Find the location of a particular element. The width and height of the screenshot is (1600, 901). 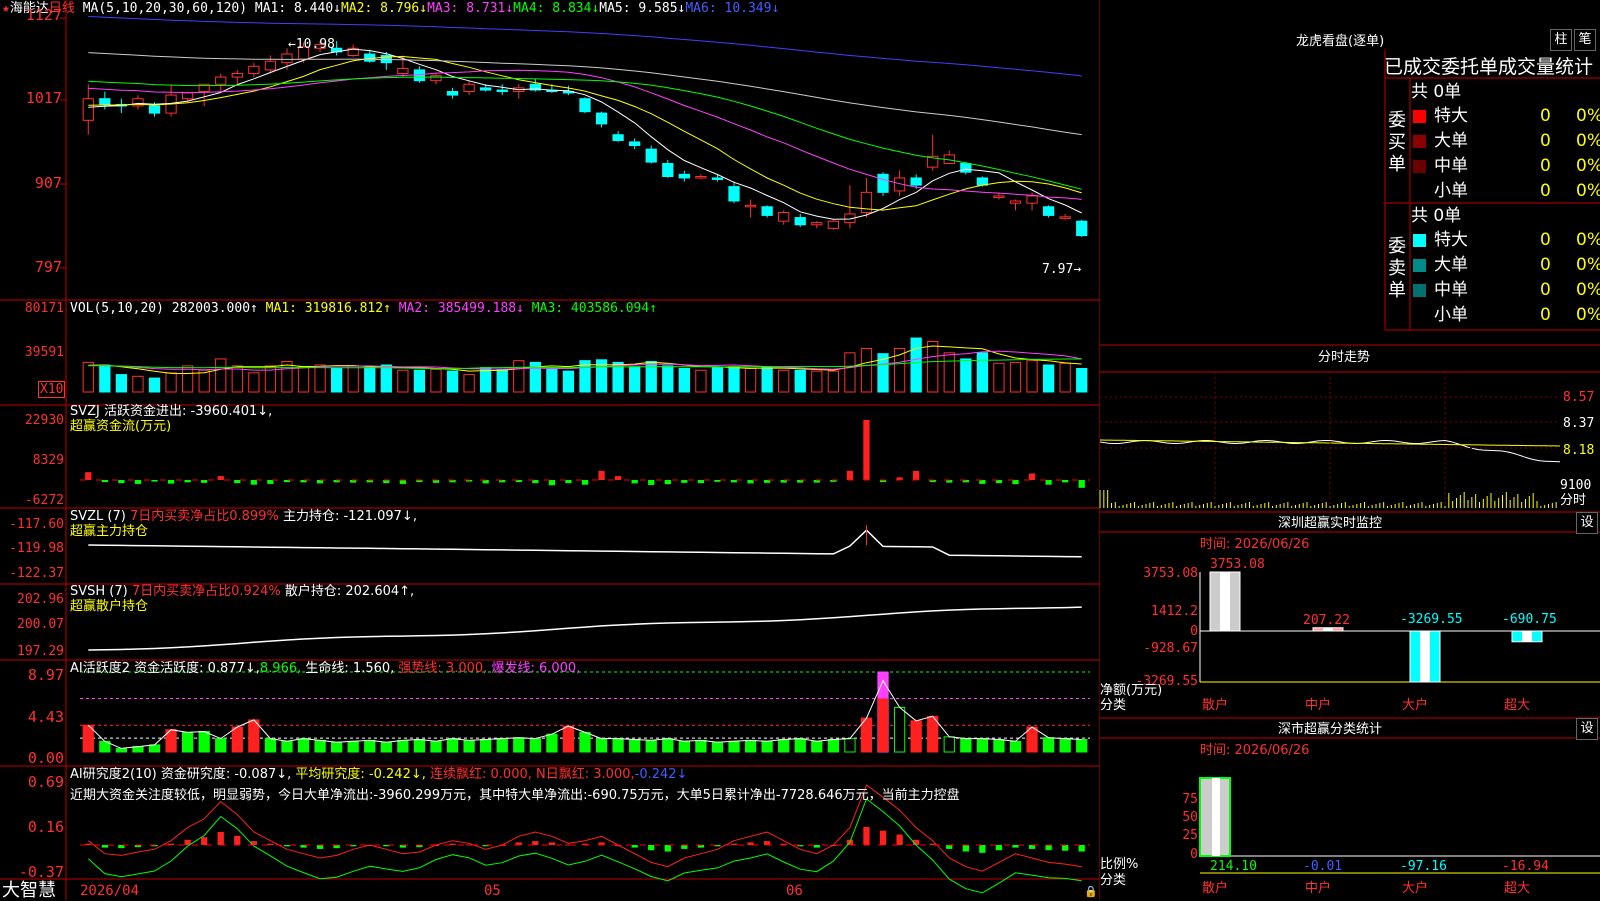

fs-axis-3: 8.18 is located at coordinates (1579, 450).